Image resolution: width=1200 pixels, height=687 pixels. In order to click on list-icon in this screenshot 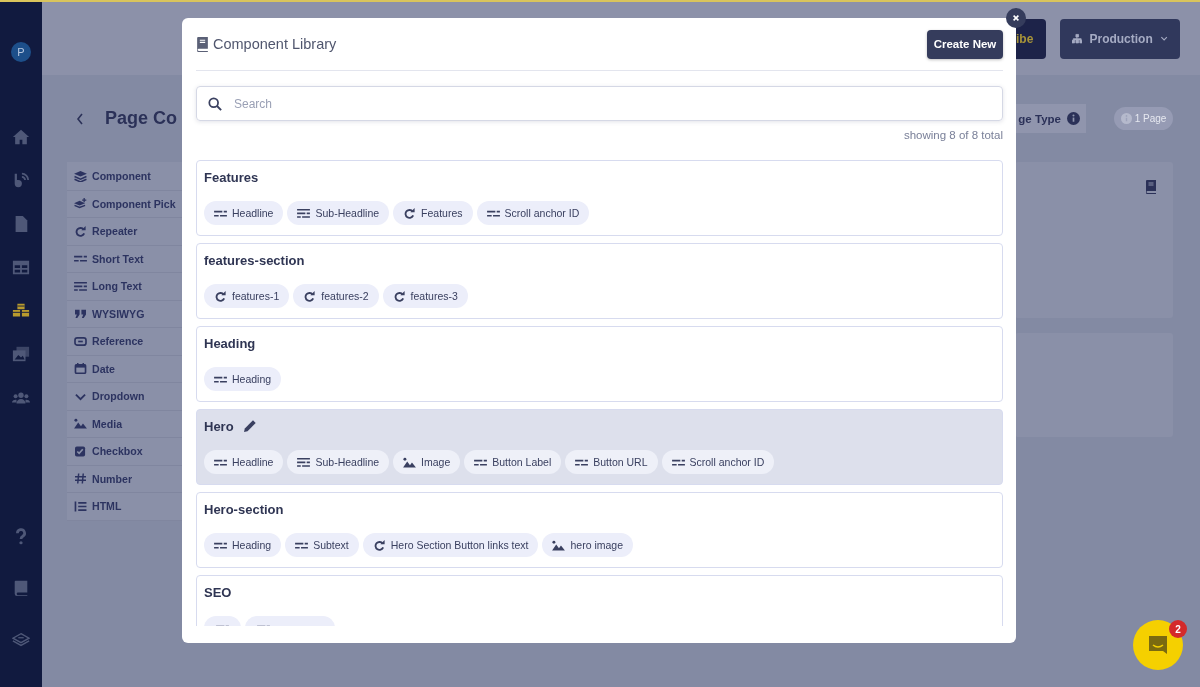, I will do `click(80, 506)`.